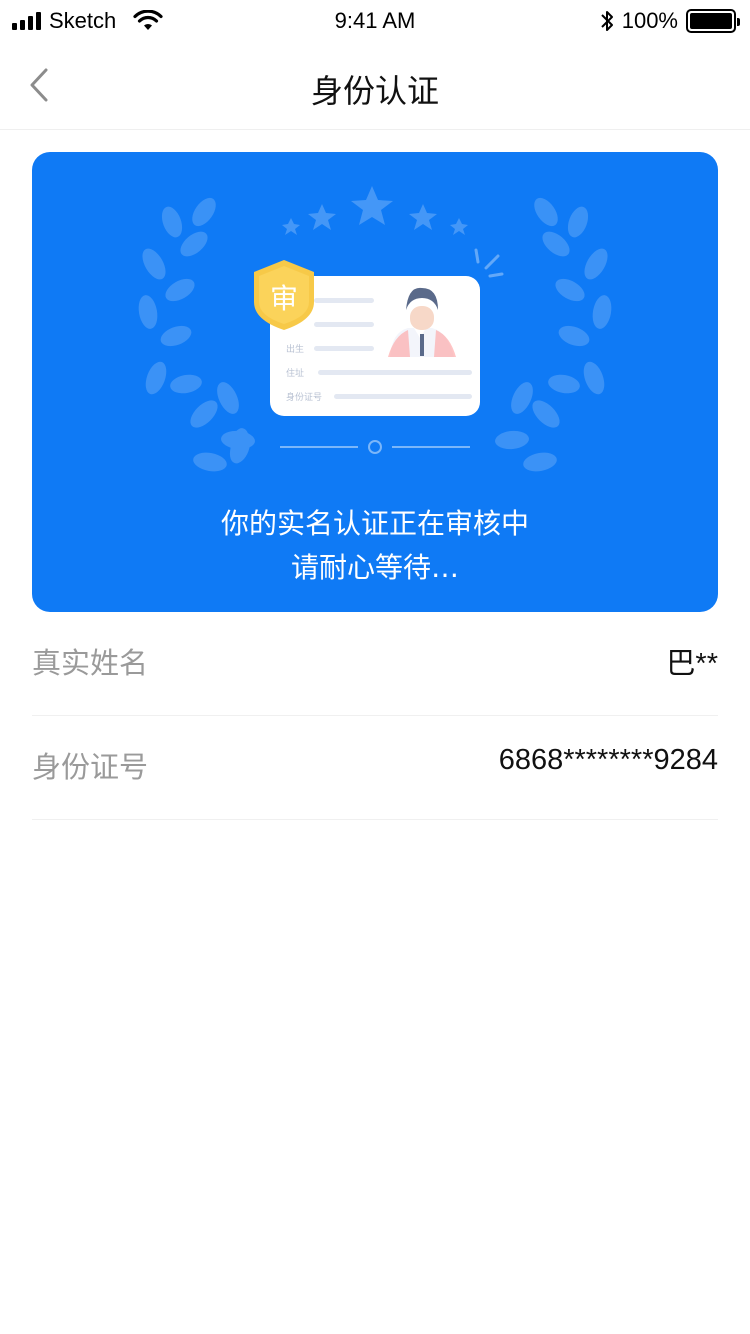 The image size is (750, 1334). Describe the element at coordinates (375, 20) in the screenshot. I see `status-bar: Sketch 9:41 AM 100%` at that location.